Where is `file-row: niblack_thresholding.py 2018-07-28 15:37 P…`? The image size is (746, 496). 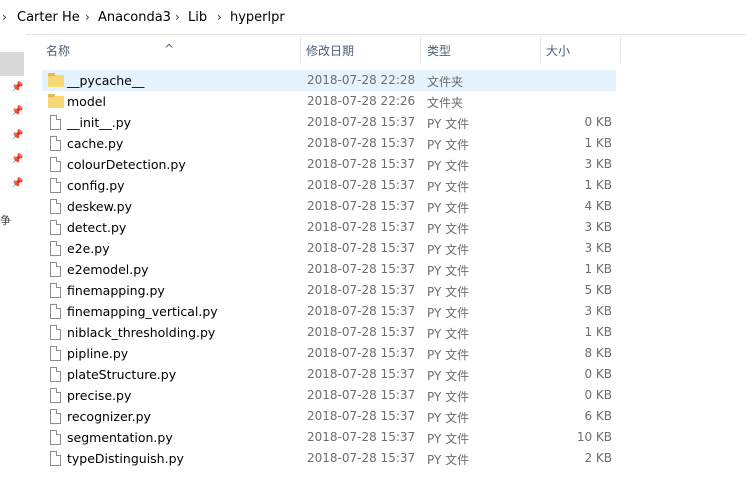
file-row: niblack_thresholding.py 2018-07-28 15:37 P… is located at coordinates (329, 332).